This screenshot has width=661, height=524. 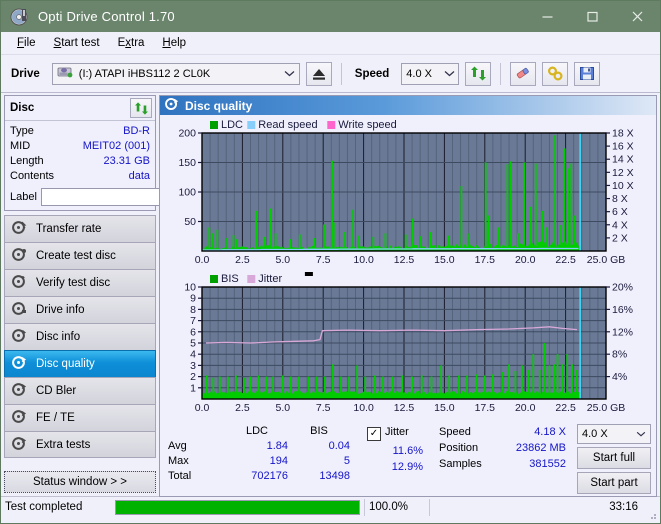 What do you see at coordinates (193, 344) in the screenshot?
I see `svg-text: 5` at bounding box center [193, 344].